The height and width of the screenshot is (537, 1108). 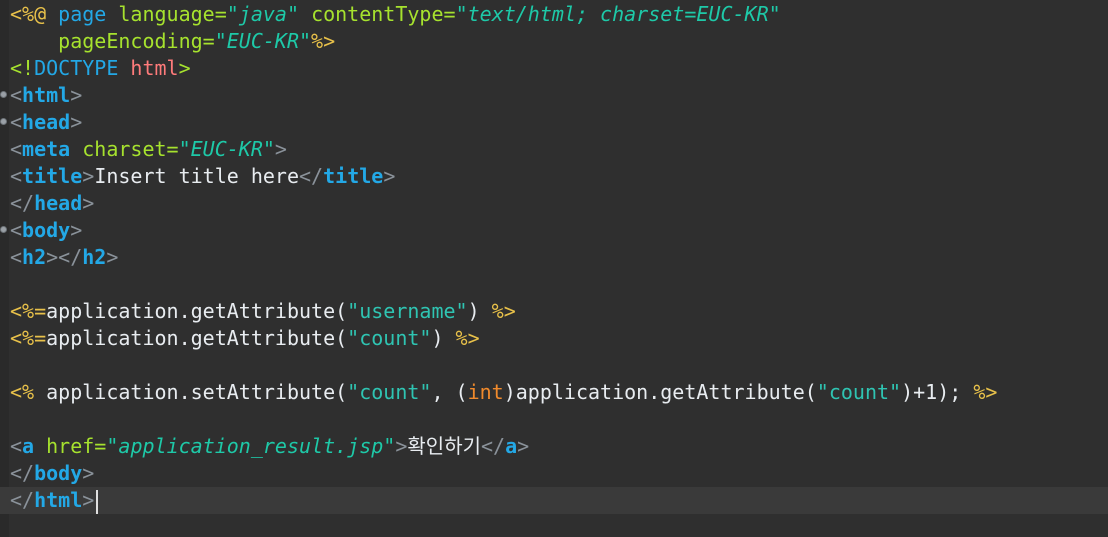 What do you see at coordinates (559, 149) in the screenshot?
I see `code-line: <meta charset="EUC-KR">` at bounding box center [559, 149].